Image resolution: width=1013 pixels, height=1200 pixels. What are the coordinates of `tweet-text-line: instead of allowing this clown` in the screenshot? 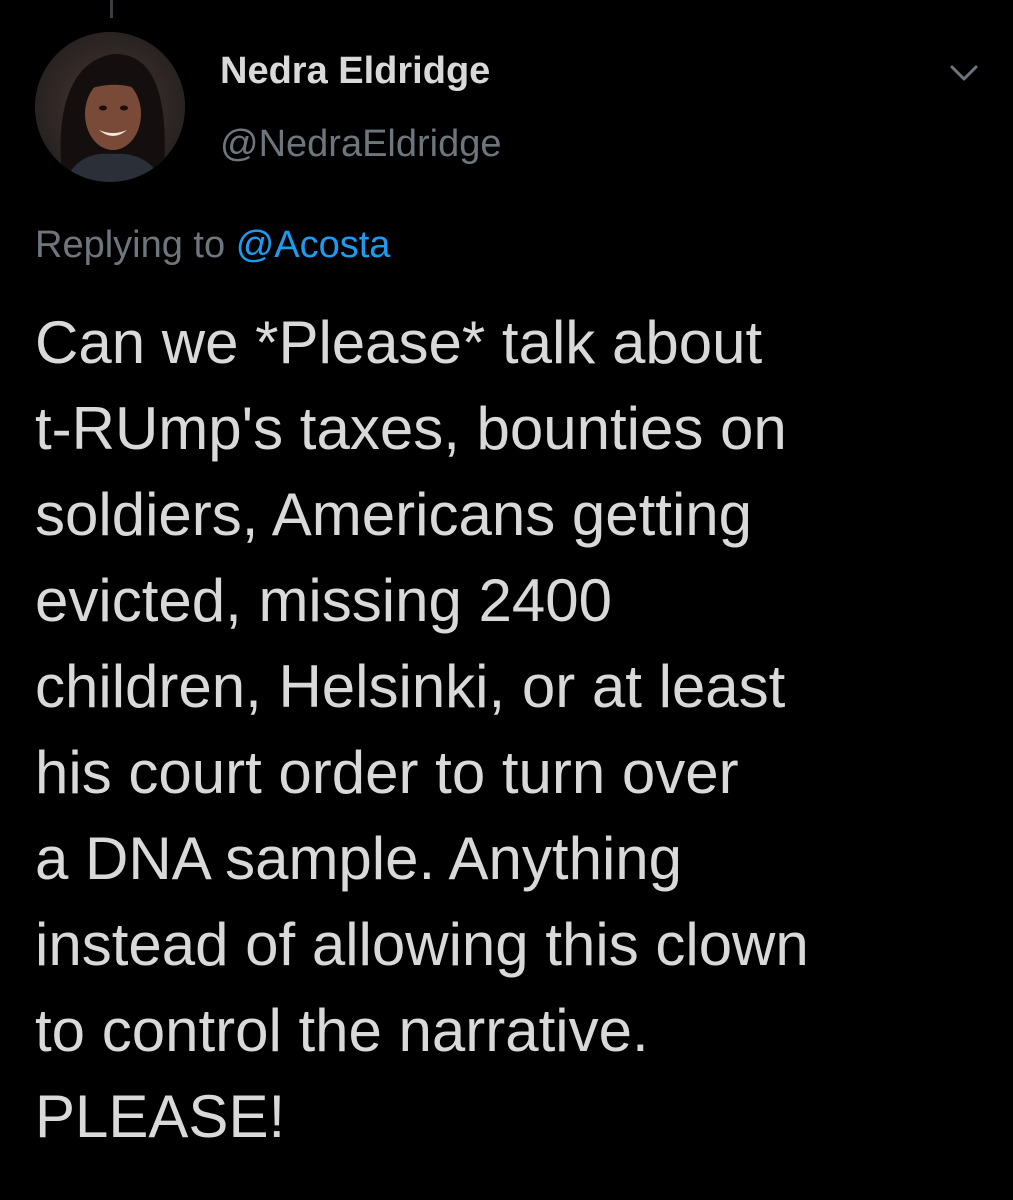 It's located at (422, 944).